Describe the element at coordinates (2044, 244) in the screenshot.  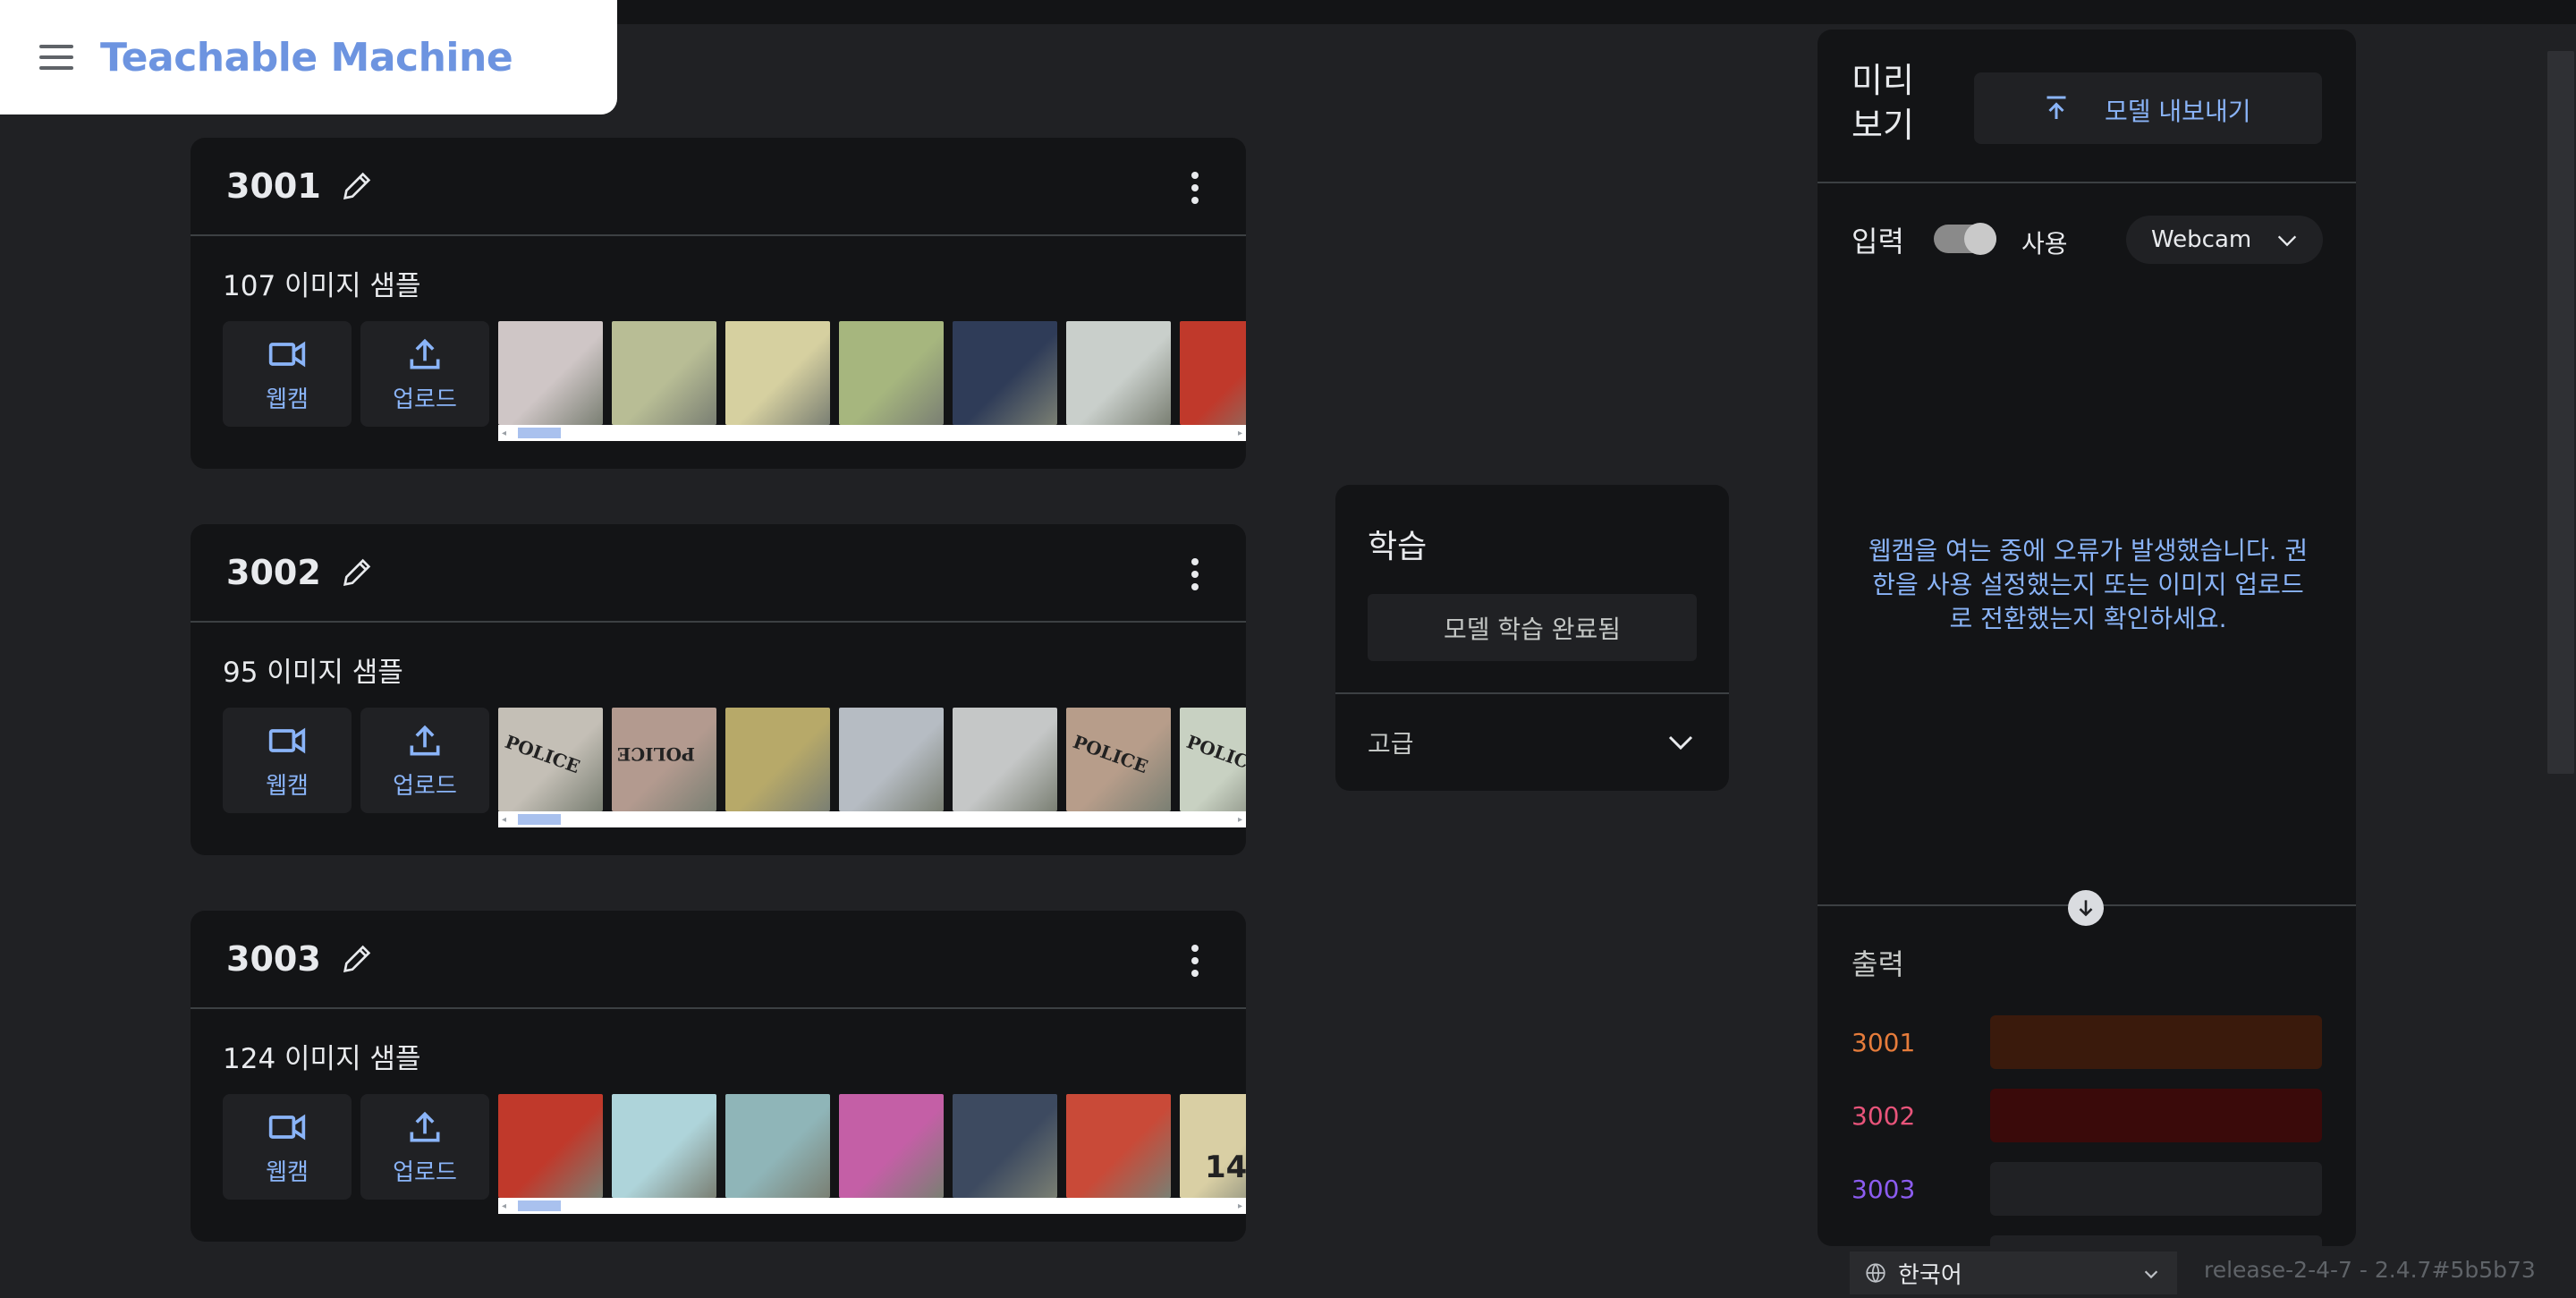
I see `toggle-label: 사용` at that location.